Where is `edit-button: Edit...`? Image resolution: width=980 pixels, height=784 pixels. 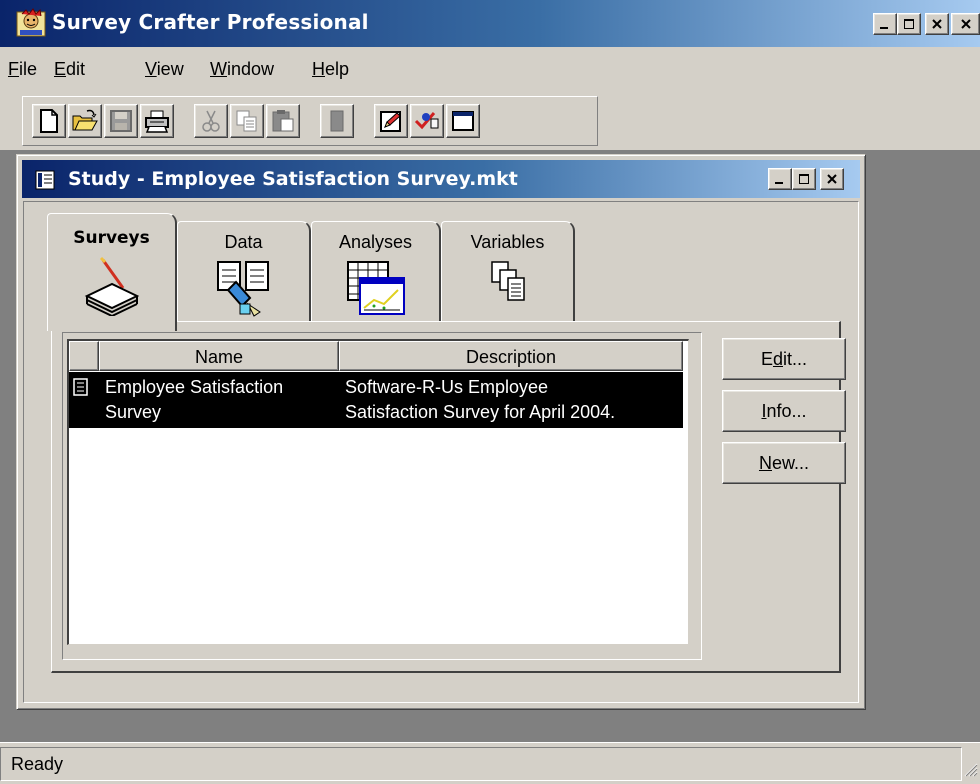 edit-button: Edit... is located at coordinates (784, 359).